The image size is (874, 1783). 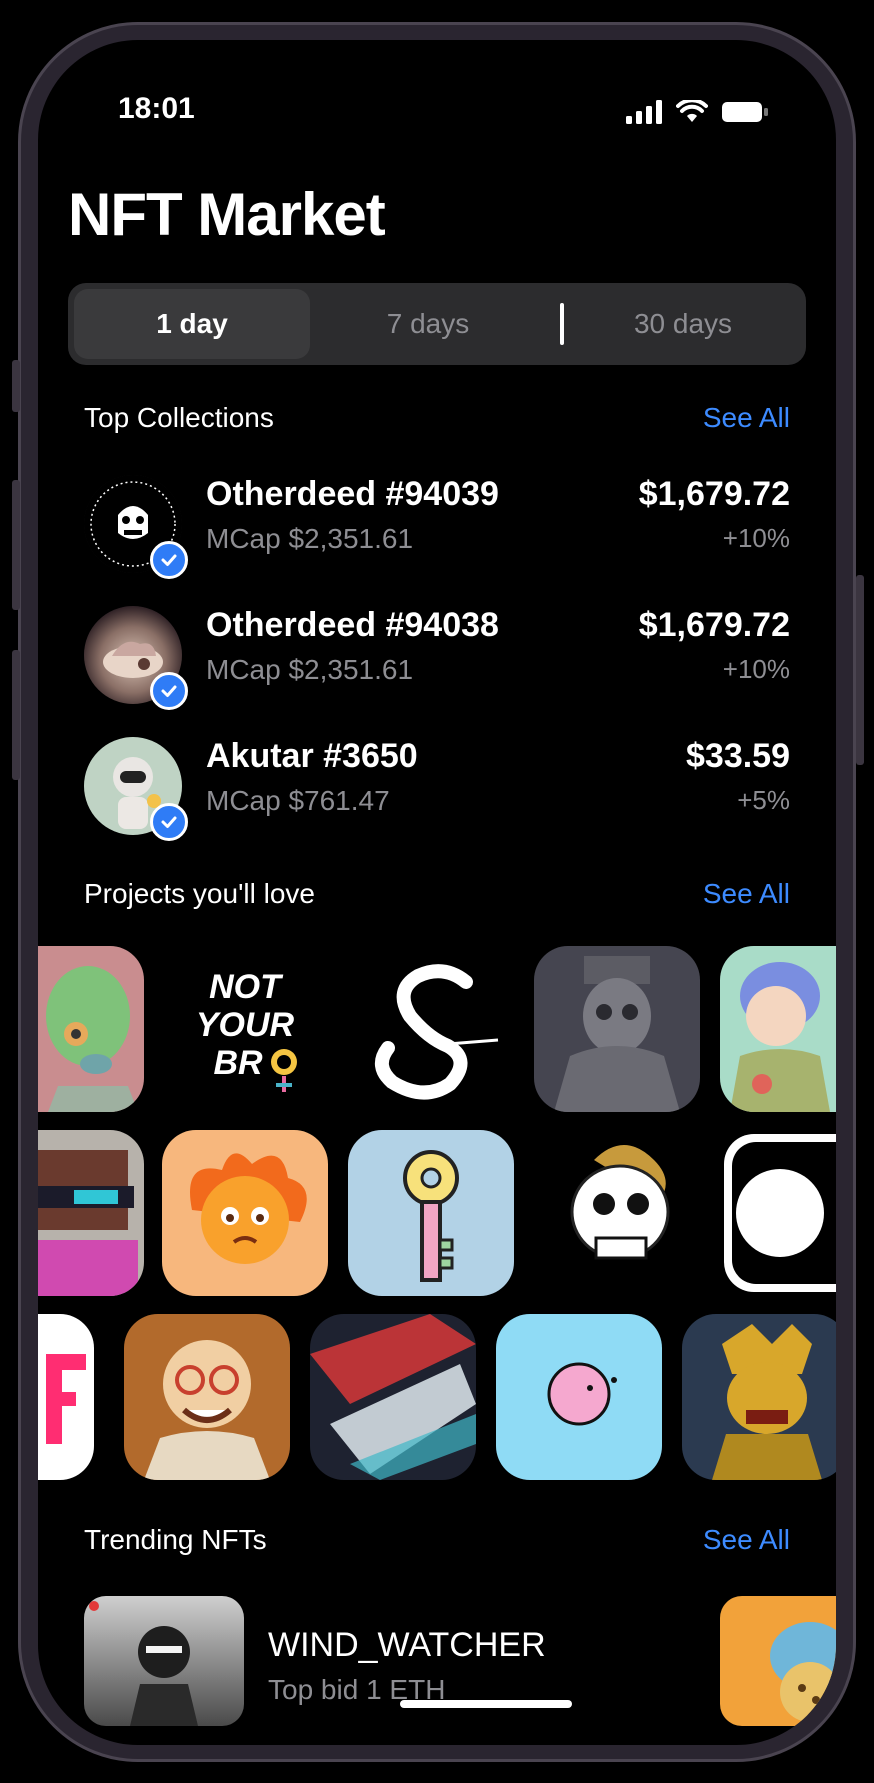 I want to click on volume-down-button, so click(x=16, y=715).